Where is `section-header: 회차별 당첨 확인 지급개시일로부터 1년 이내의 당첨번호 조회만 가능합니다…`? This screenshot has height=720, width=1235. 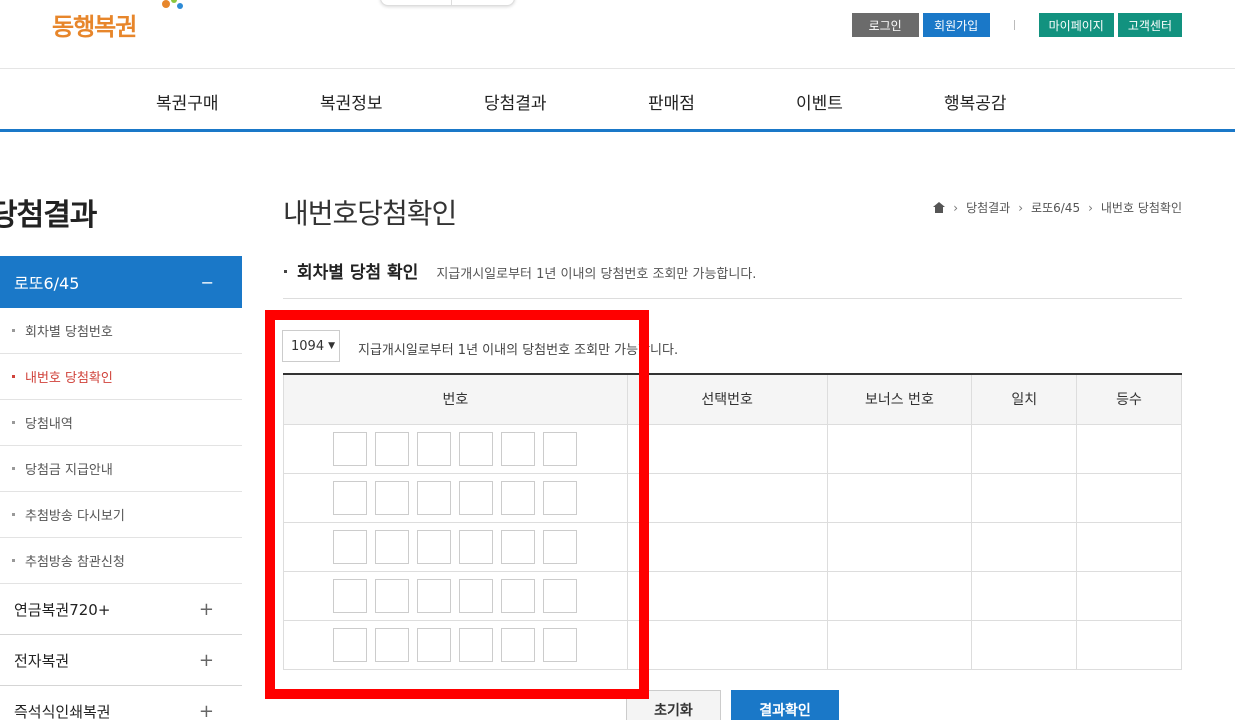
section-header: 회차별 당첨 확인 지급개시일로부터 1년 이내의 당첨번호 조회만 가능합니다… is located at coordinates (732, 278).